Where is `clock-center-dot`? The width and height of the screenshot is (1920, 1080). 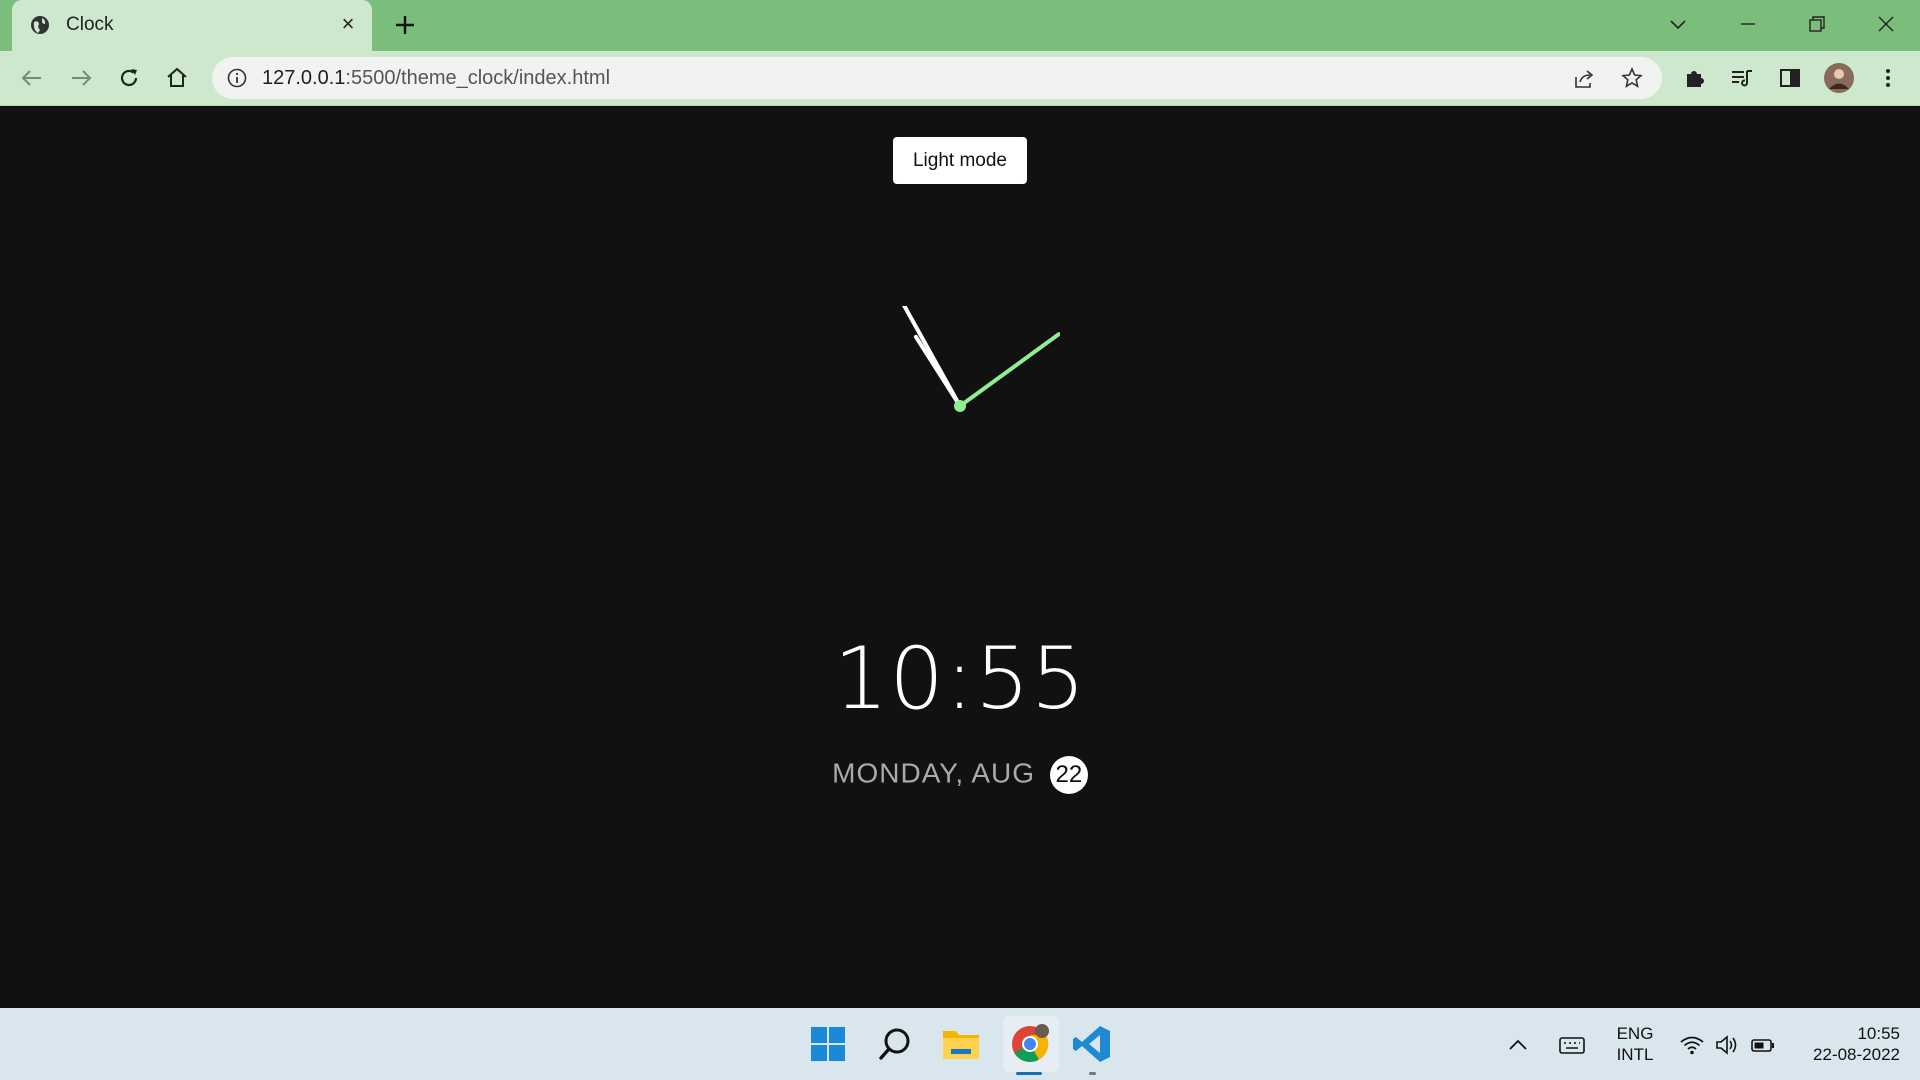
clock-center-dot is located at coordinates (960, 406).